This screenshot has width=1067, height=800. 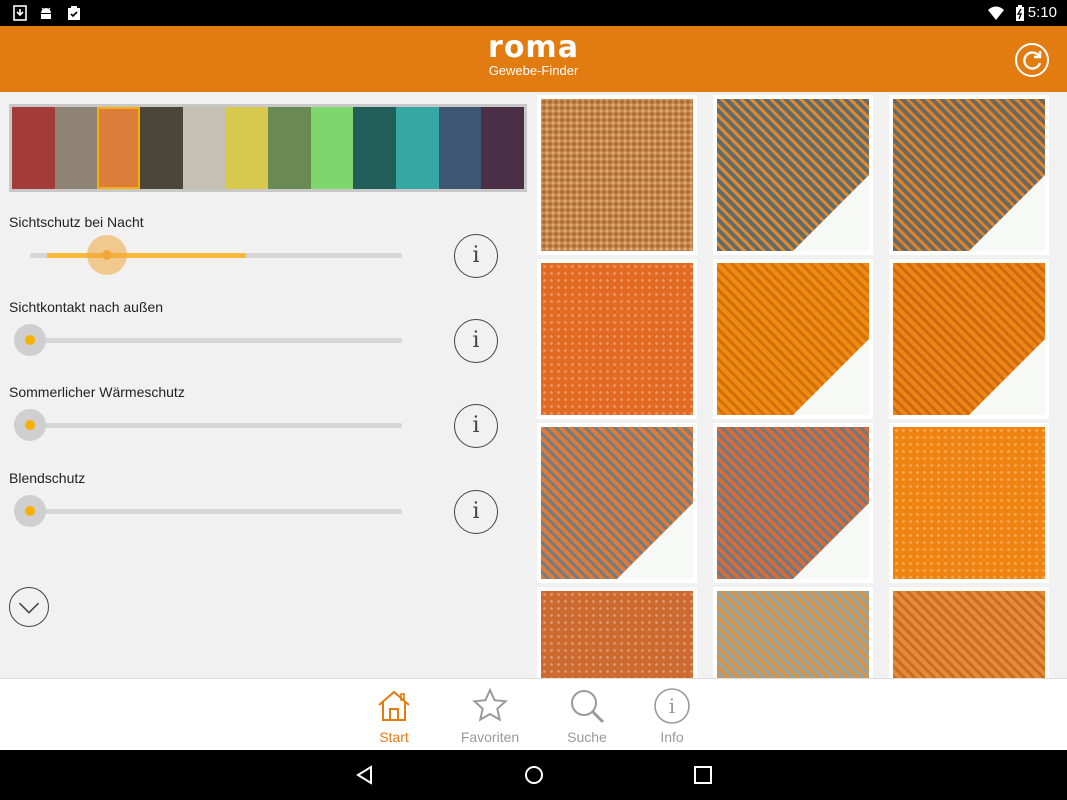 I want to click on back-icon, so click(x=365, y=775).